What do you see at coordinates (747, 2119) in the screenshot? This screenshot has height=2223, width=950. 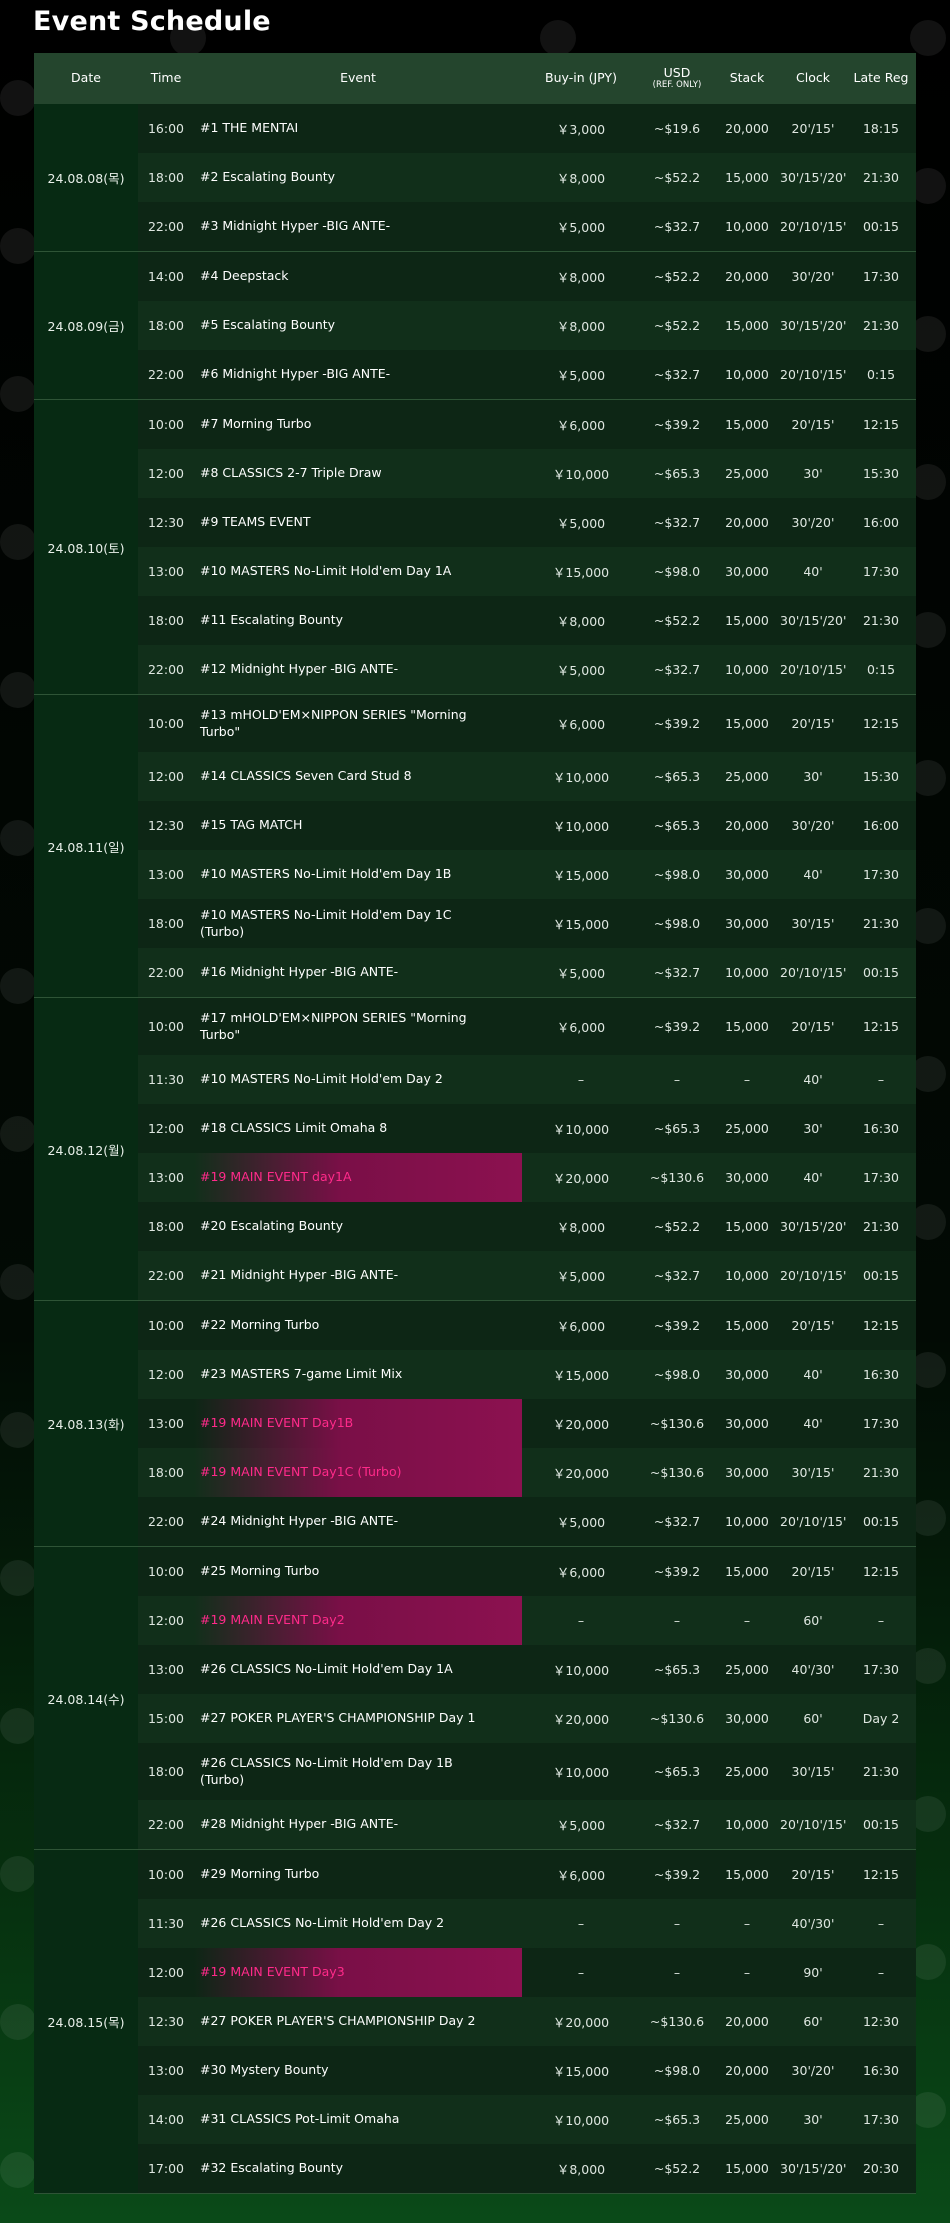 I see `stack-cell: 25,000` at bounding box center [747, 2119].